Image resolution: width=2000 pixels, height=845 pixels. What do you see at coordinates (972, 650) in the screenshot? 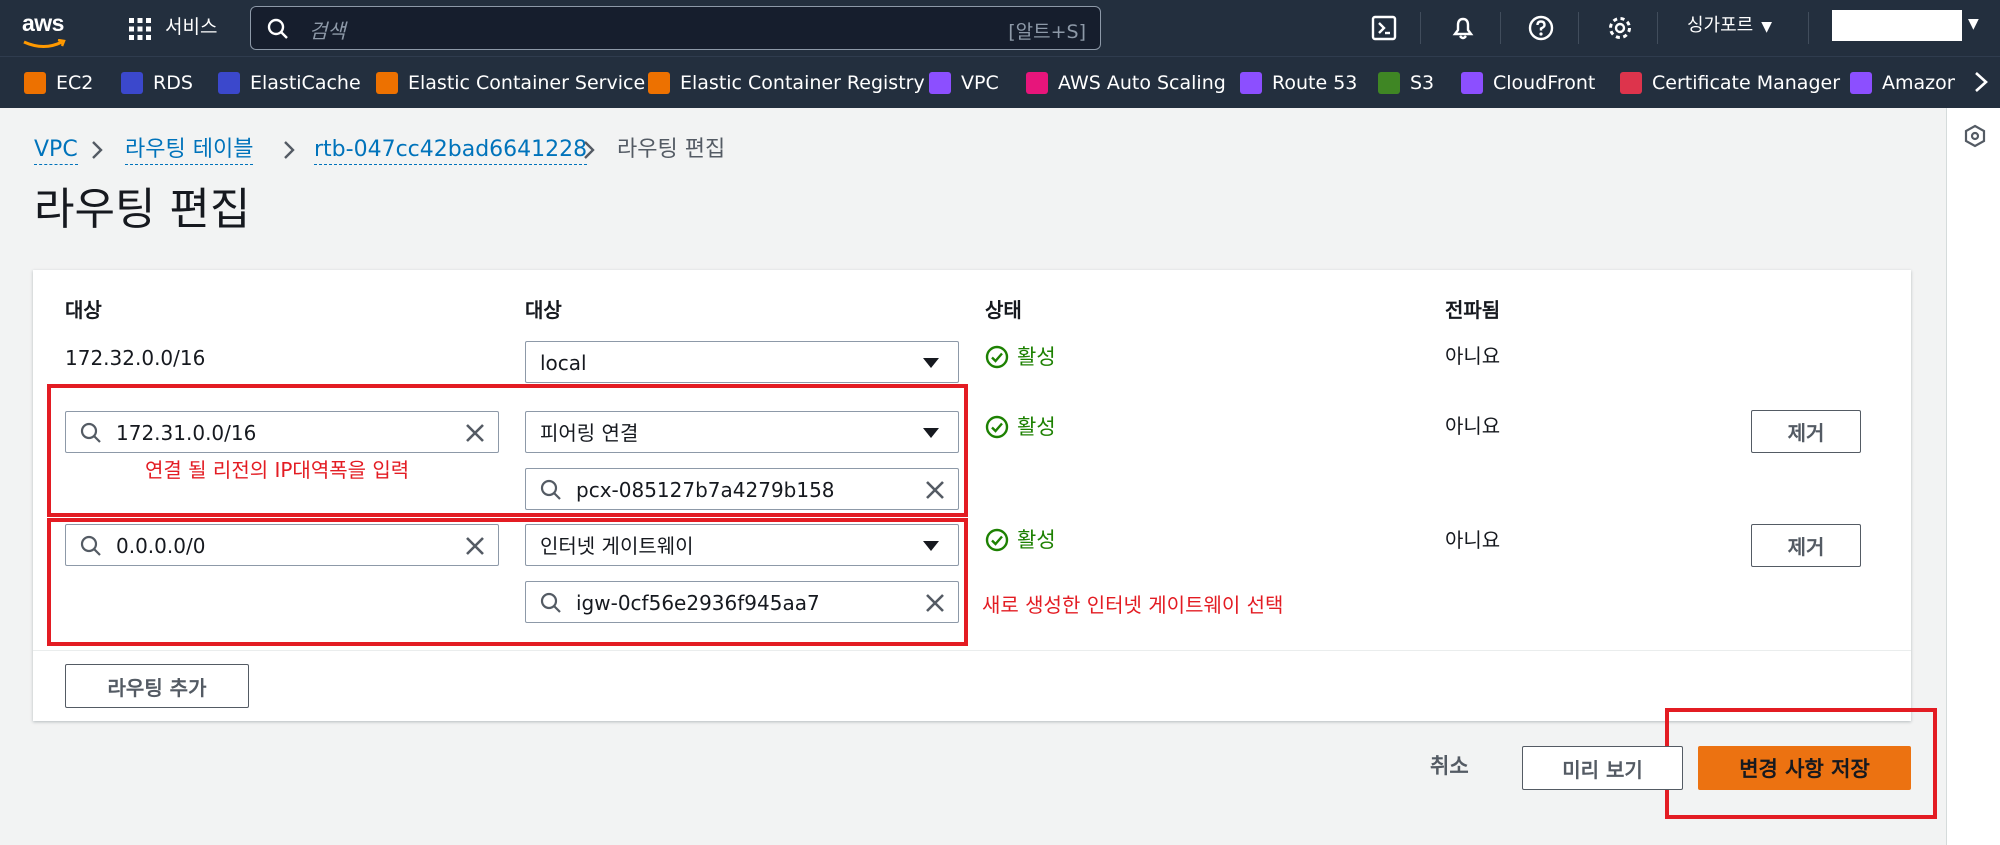
I see `card-divider` at bounding box center [972, 650].